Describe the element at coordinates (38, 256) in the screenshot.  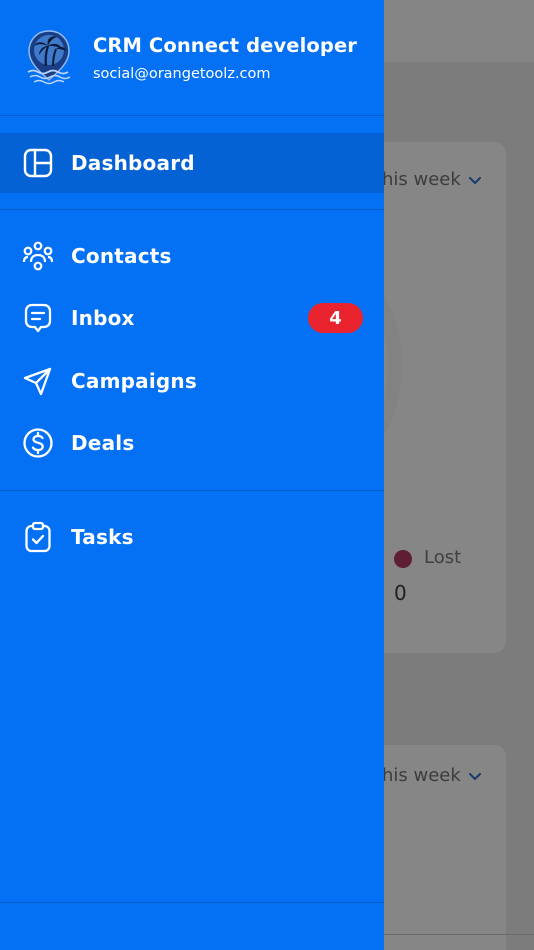
I see `contacts-group-icon` at that location.